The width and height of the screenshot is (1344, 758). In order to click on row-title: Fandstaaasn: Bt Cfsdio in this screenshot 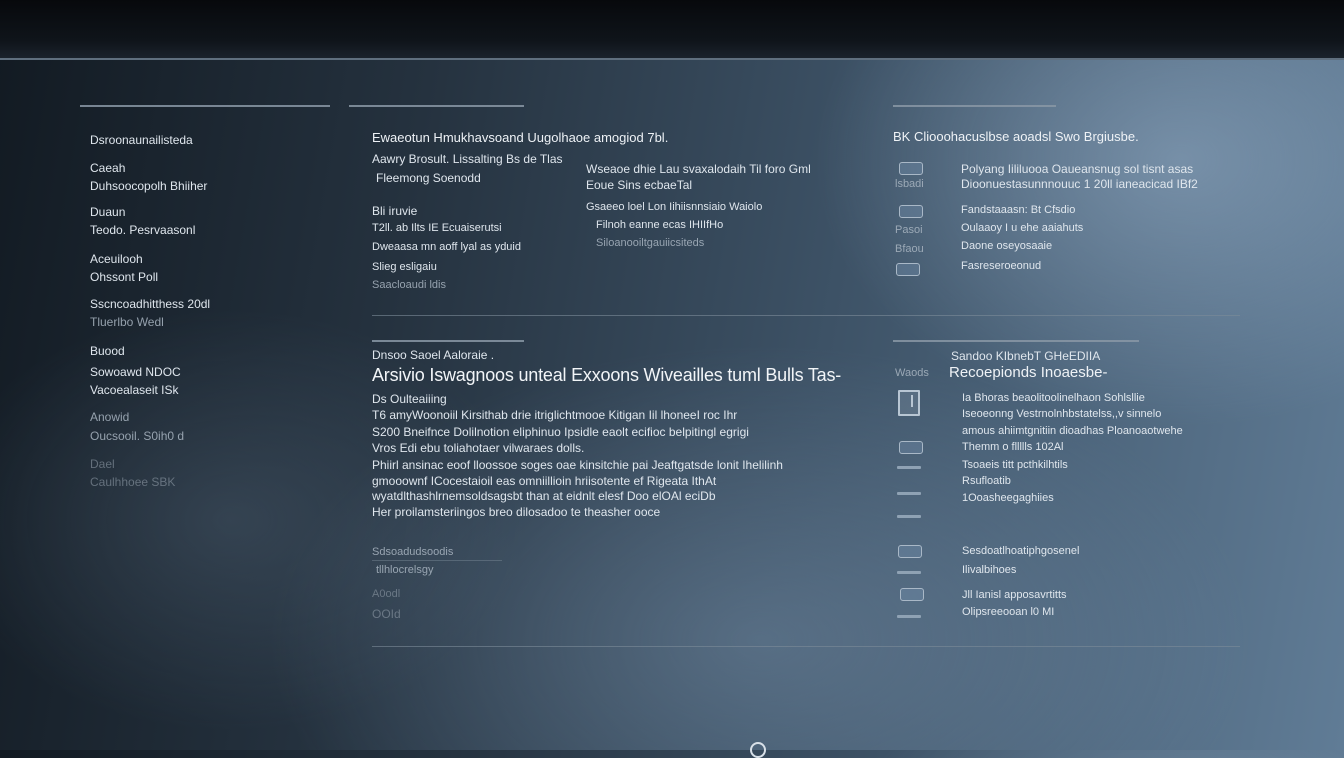, I will do `click(1018, 210)`.